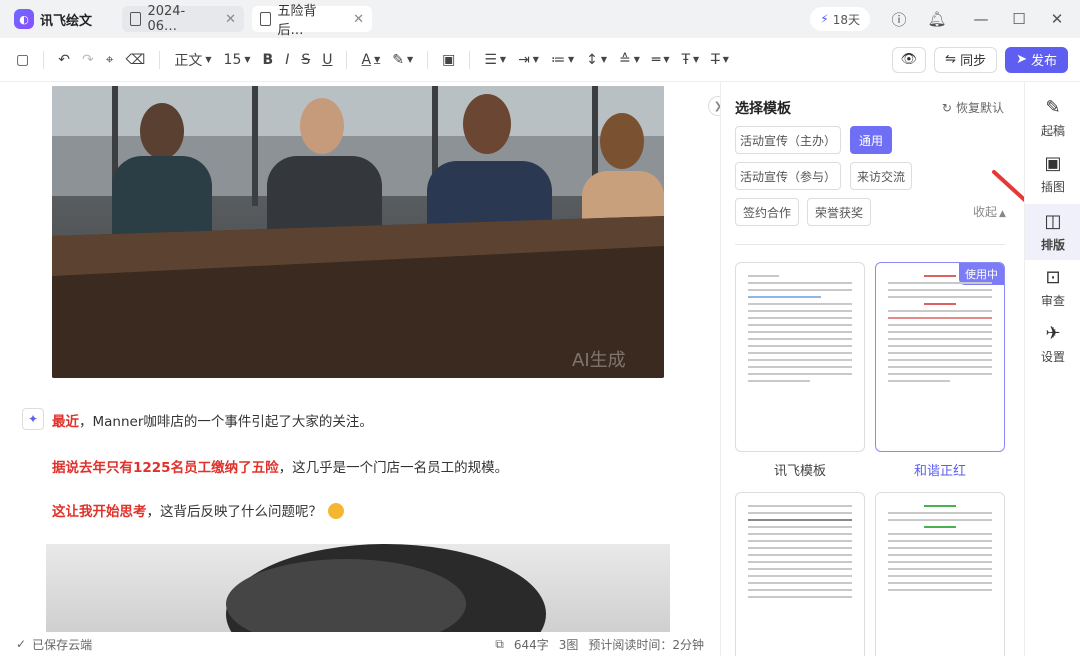 Image resolution: width=1080 pixels, height=656 pixels. I want to click on format-painter-icon: ⌖, so click(110, 60).